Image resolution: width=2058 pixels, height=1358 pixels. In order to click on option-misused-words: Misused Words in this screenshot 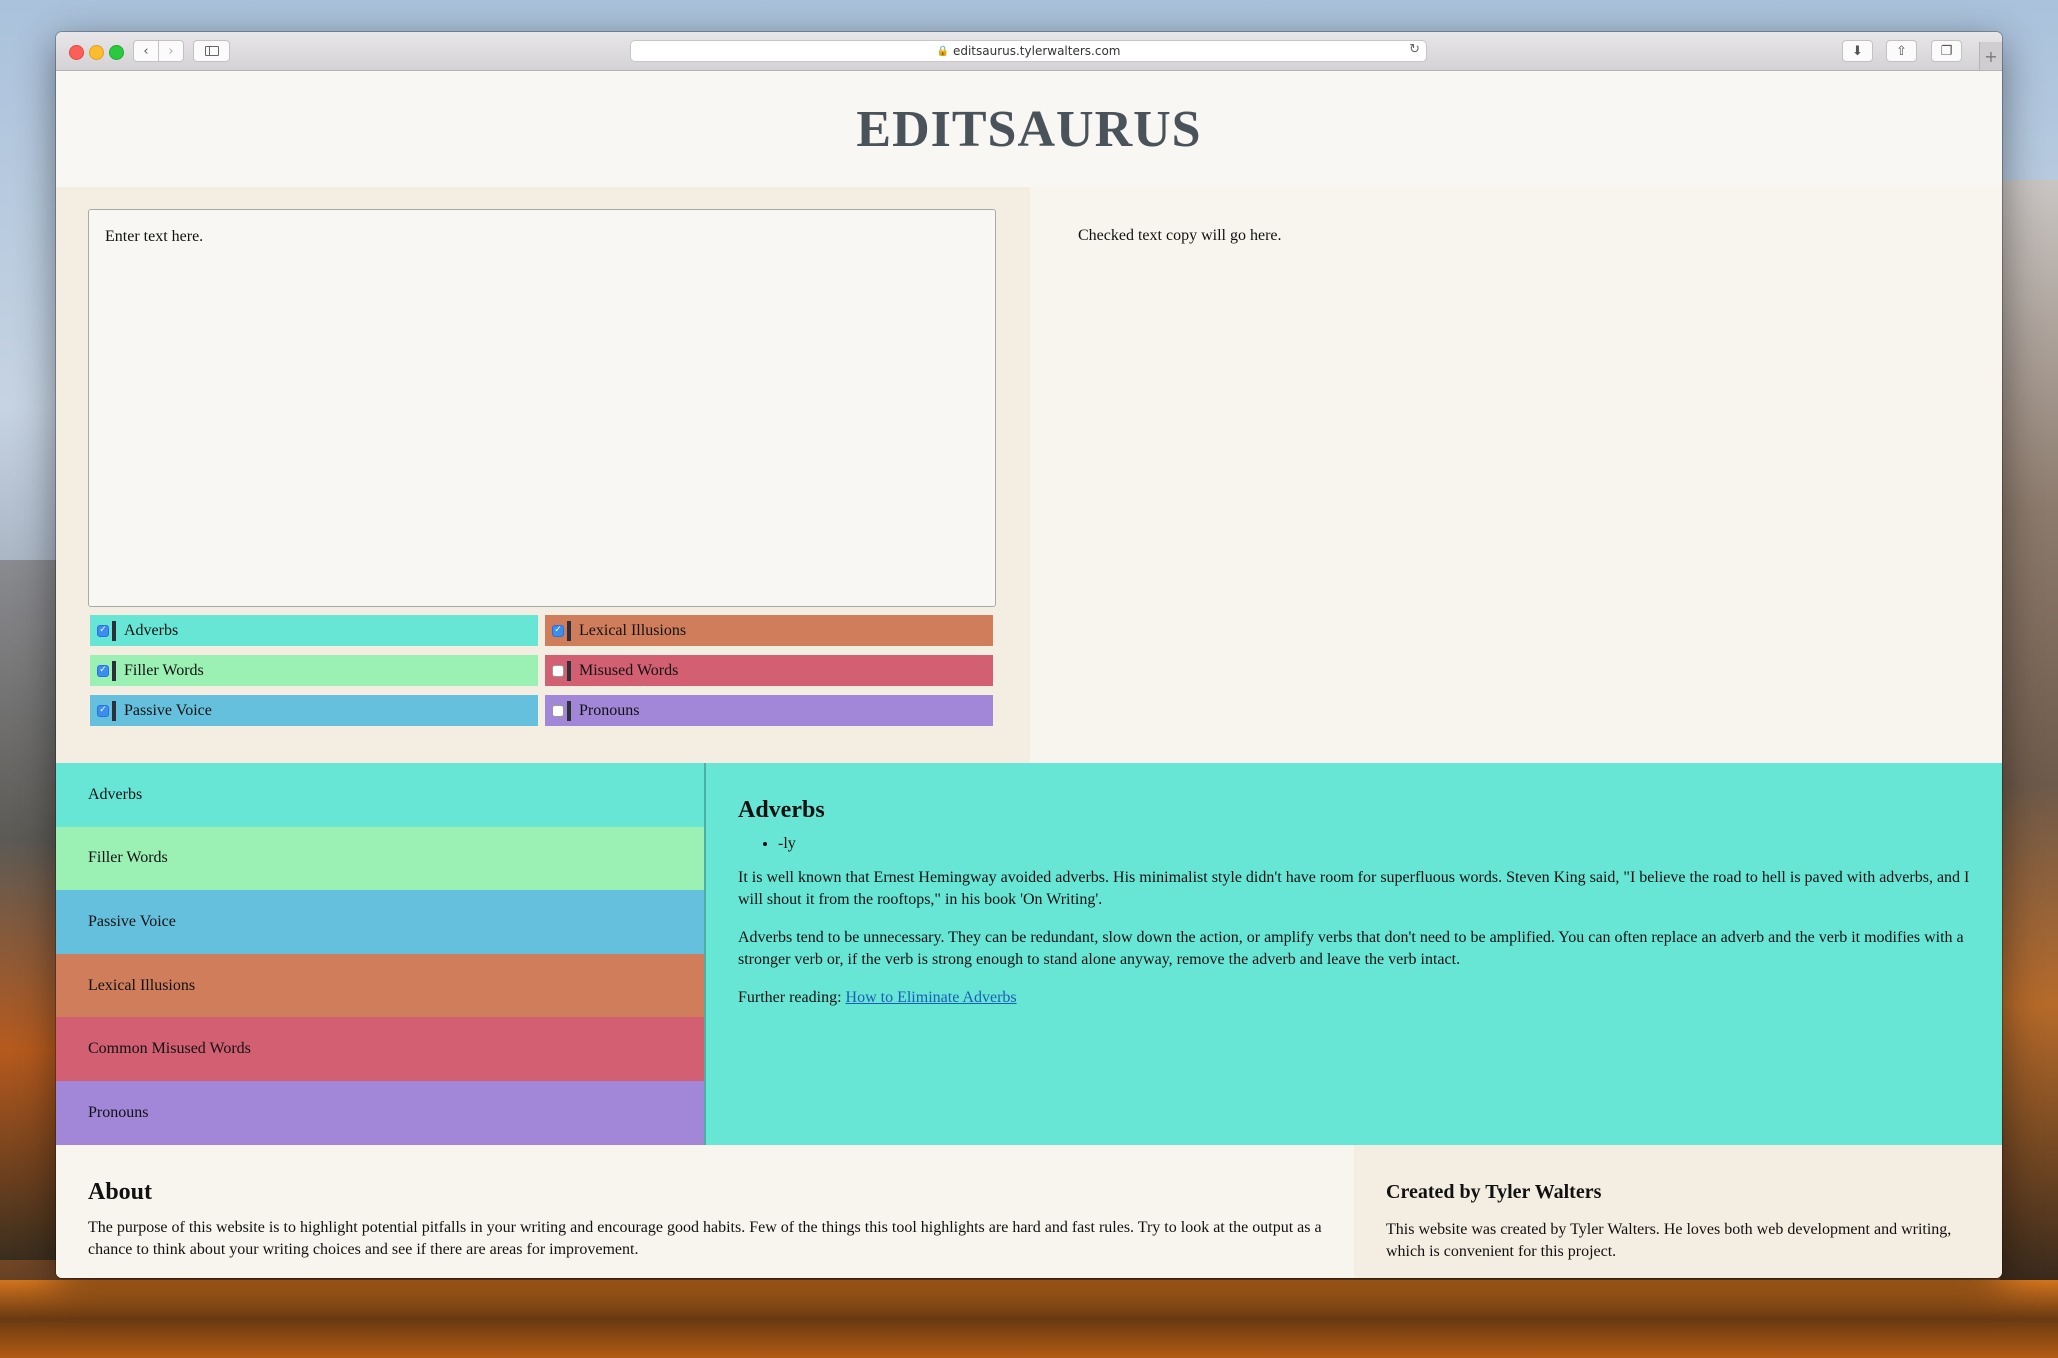, I will do `click(769, 670)`.